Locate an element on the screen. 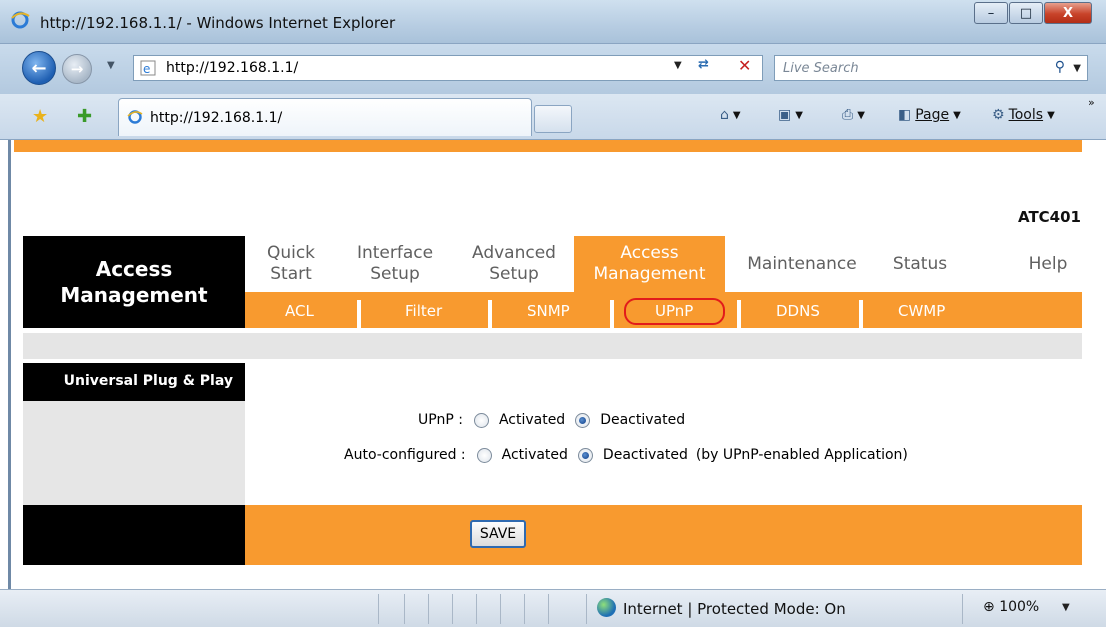 This screenshot has height=627, width=1106. menu-label: Help is located at coordinates (1048, 264).